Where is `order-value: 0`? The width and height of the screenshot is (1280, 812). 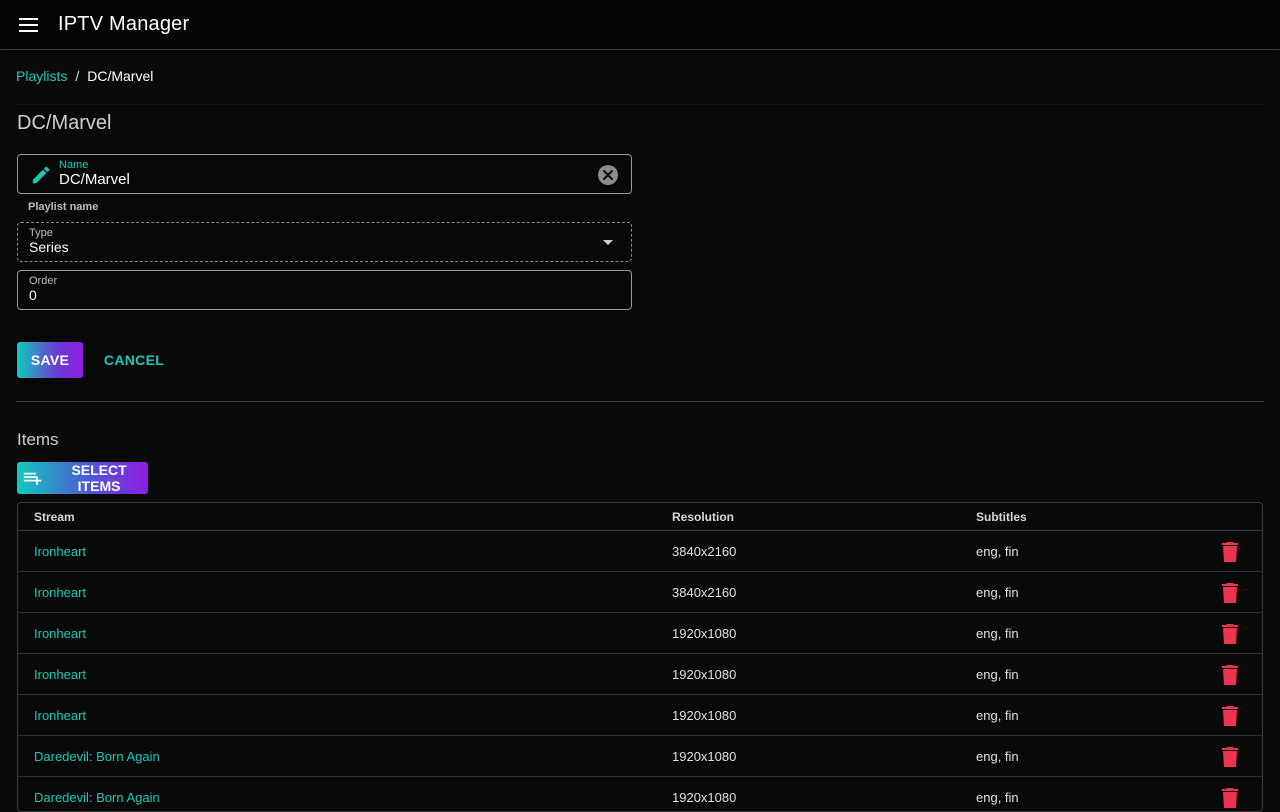
order-value: 0 is located at coordinates (33, 295).